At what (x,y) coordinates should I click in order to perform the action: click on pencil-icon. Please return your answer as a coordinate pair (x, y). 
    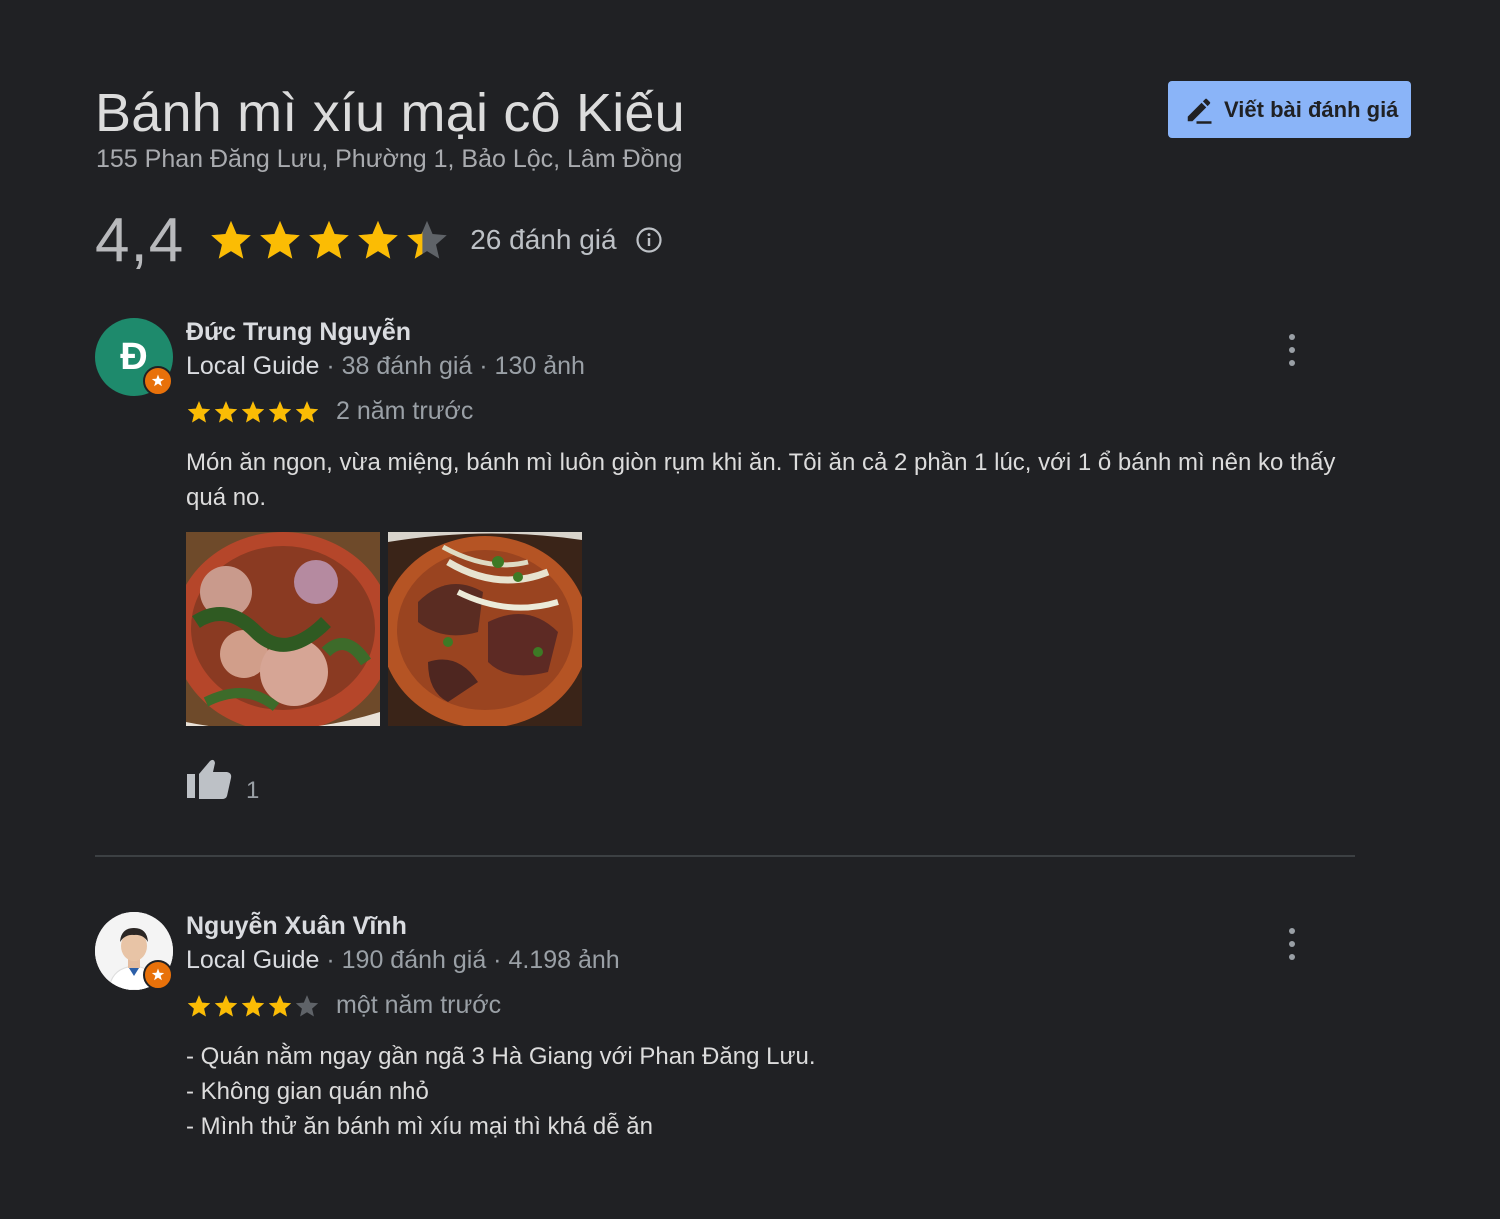
    Looking at the image, I should click on (1199, 110).